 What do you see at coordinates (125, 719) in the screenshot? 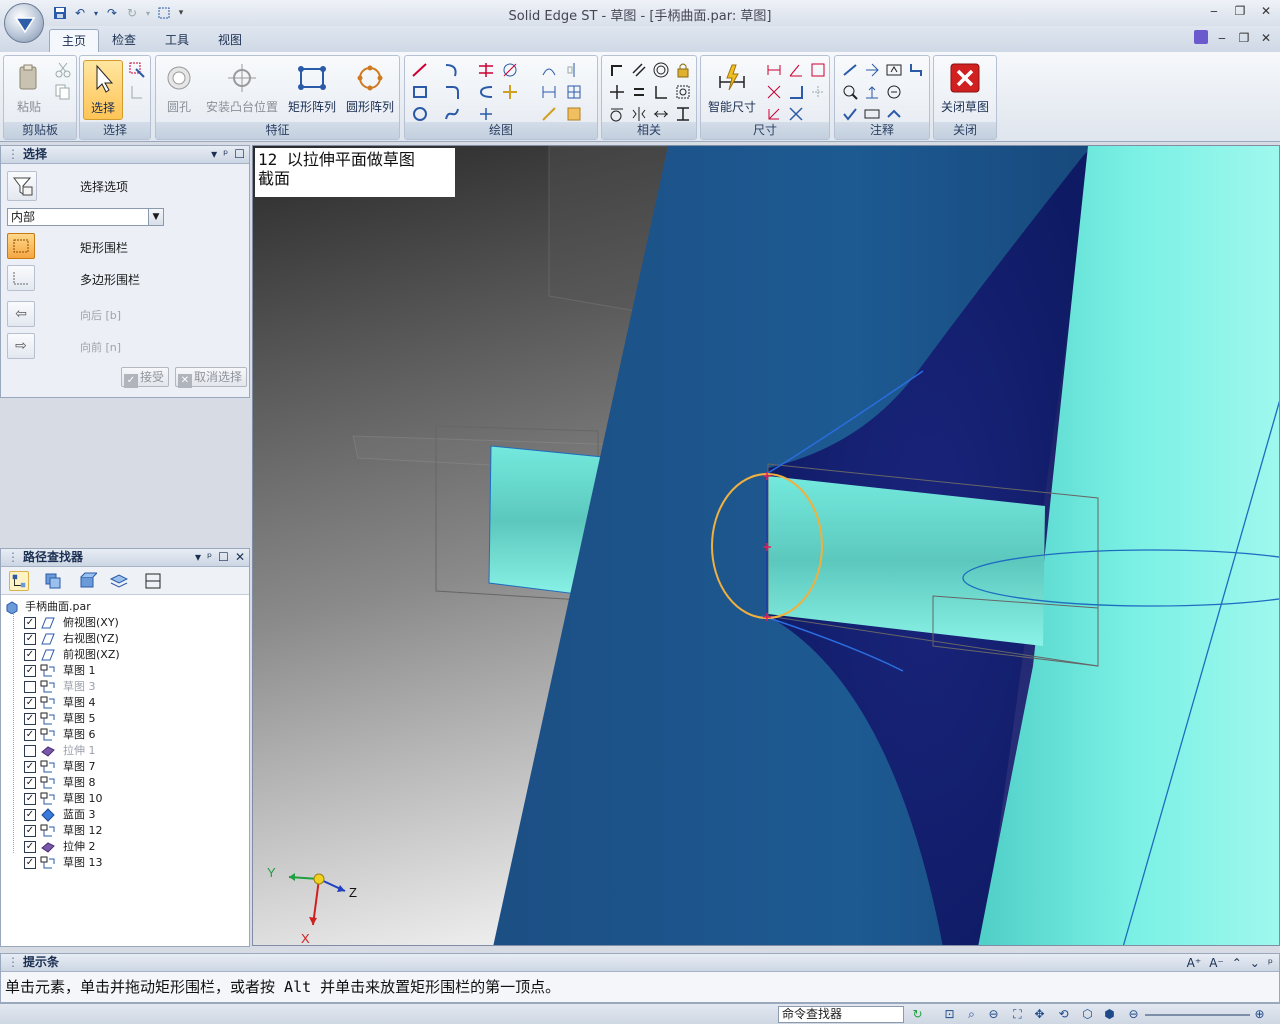
I see `tree-item: ✓ 草图 5` at bounding box center [125, 719].